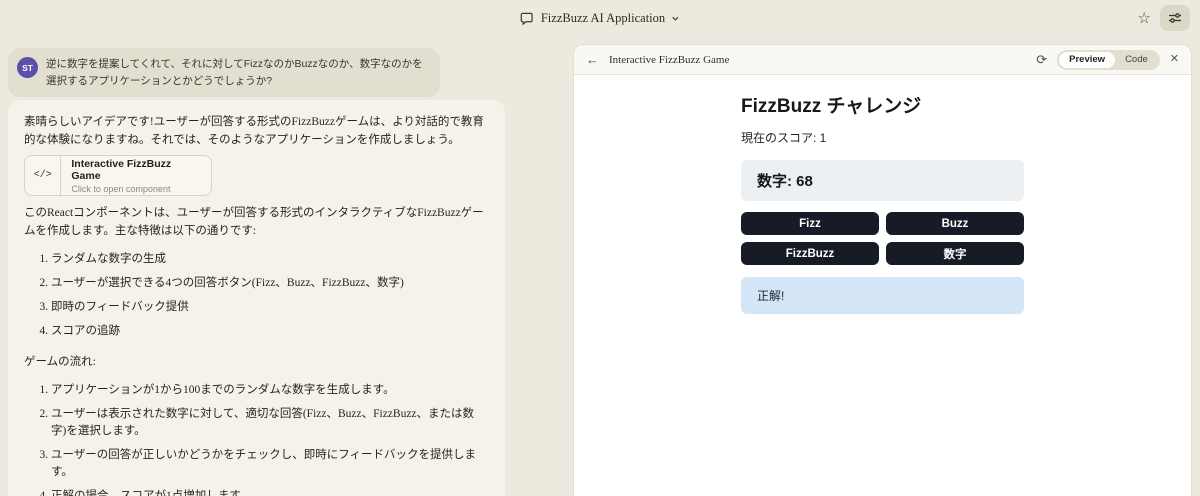  I want to click on artifact-icon-box: </>, so click(43, 175).